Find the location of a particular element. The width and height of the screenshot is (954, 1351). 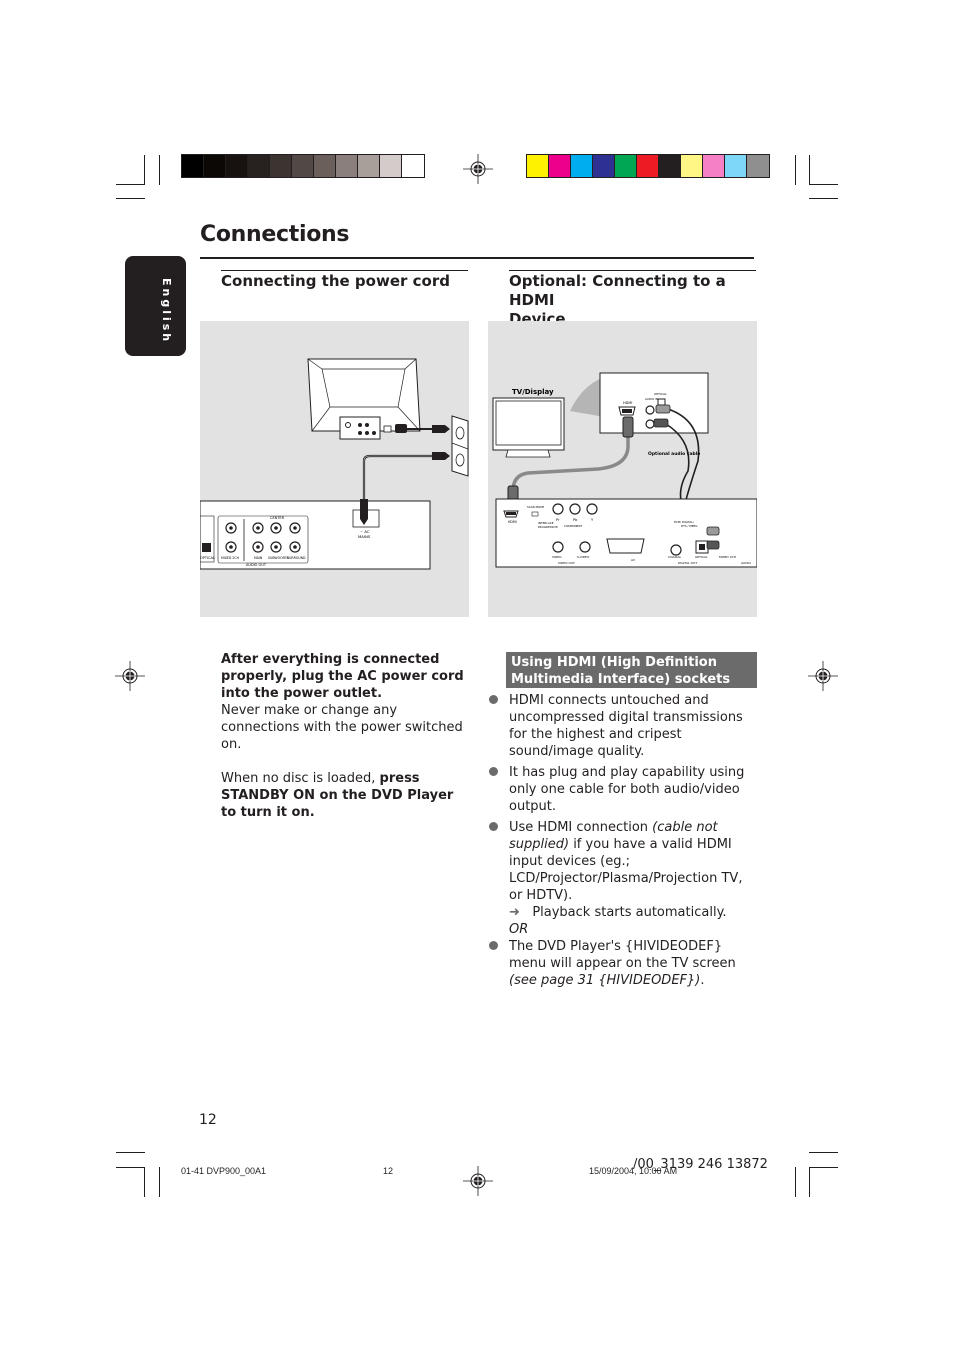

label-main: MAIN is located at coordinates (258, 558).